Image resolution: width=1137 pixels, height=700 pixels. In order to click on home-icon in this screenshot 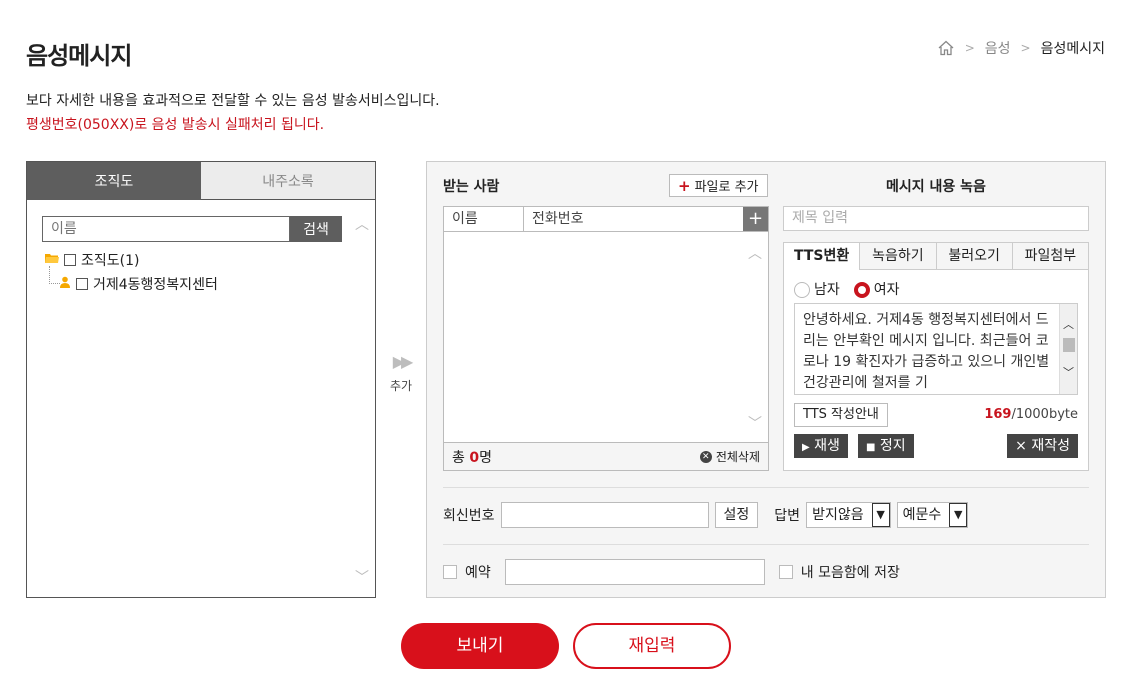, I will do `click(946, 48)`.